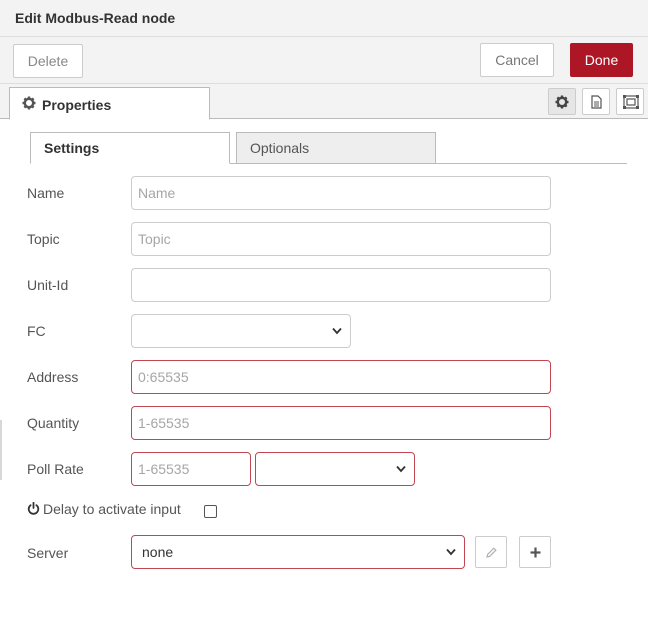  Describe the element at coordinates (48, 285) in the screenshot. I see `unit-id-label: Unit-Id` at that location.